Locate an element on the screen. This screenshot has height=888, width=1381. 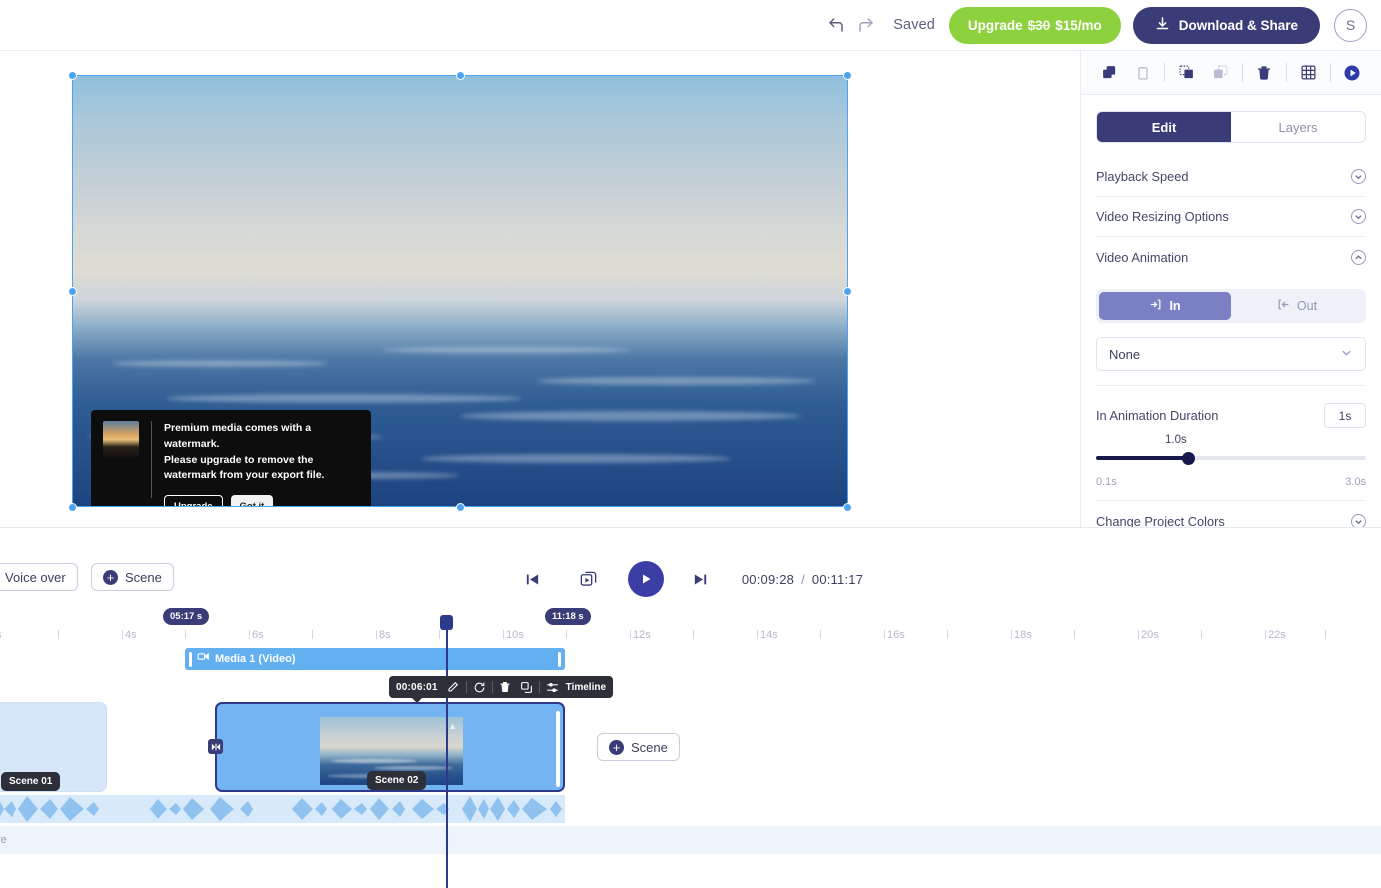
avatar-initial: S is located at coordinates (1350, 25).